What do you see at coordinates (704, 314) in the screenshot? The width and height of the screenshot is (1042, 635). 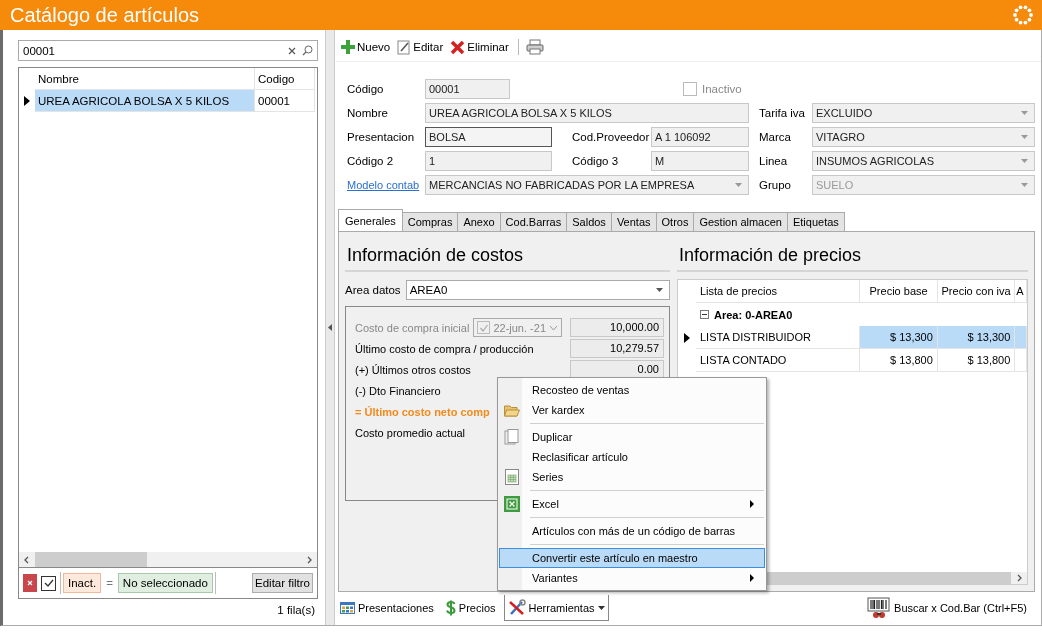 I see `collapse-icon` at bounding box center [704, 314].